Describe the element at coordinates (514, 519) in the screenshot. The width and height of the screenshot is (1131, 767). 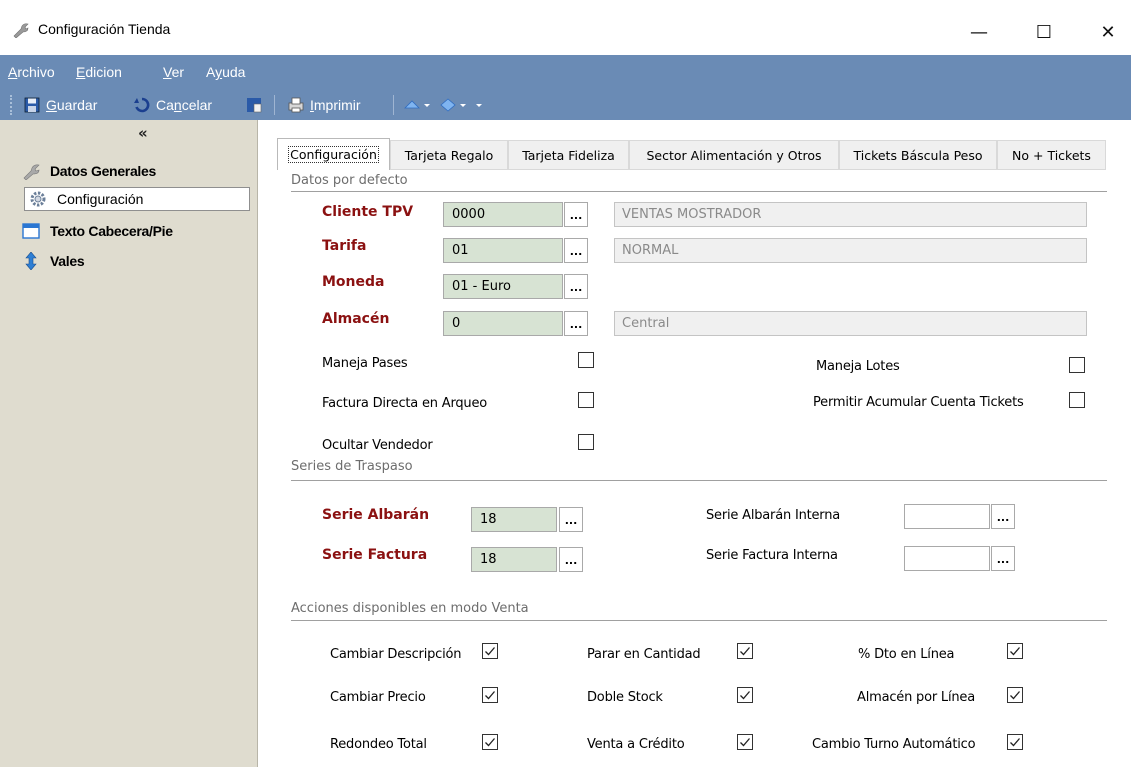
I see `serie-albaran-field: 18` at that location.